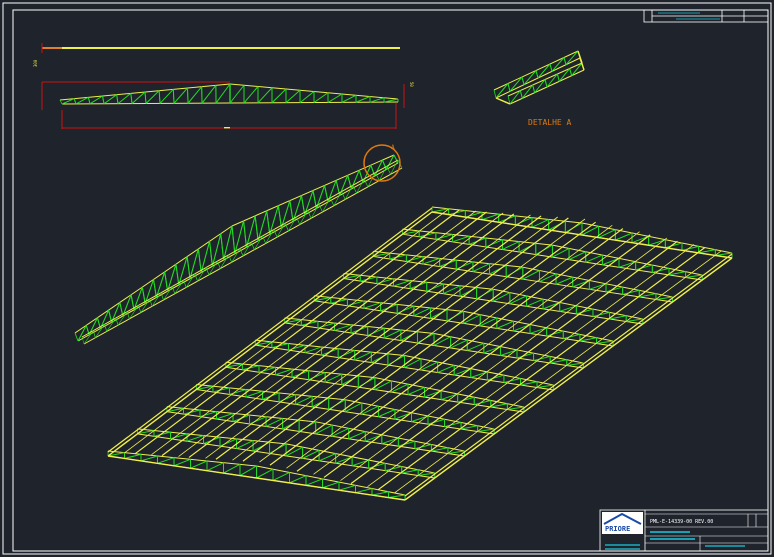 The height and width of the screenshot is (557, 774). What do you see at coordinates (35, 63) in the screenshot?
I see `dim-left-label: 300` at bounding box center [35, 63].